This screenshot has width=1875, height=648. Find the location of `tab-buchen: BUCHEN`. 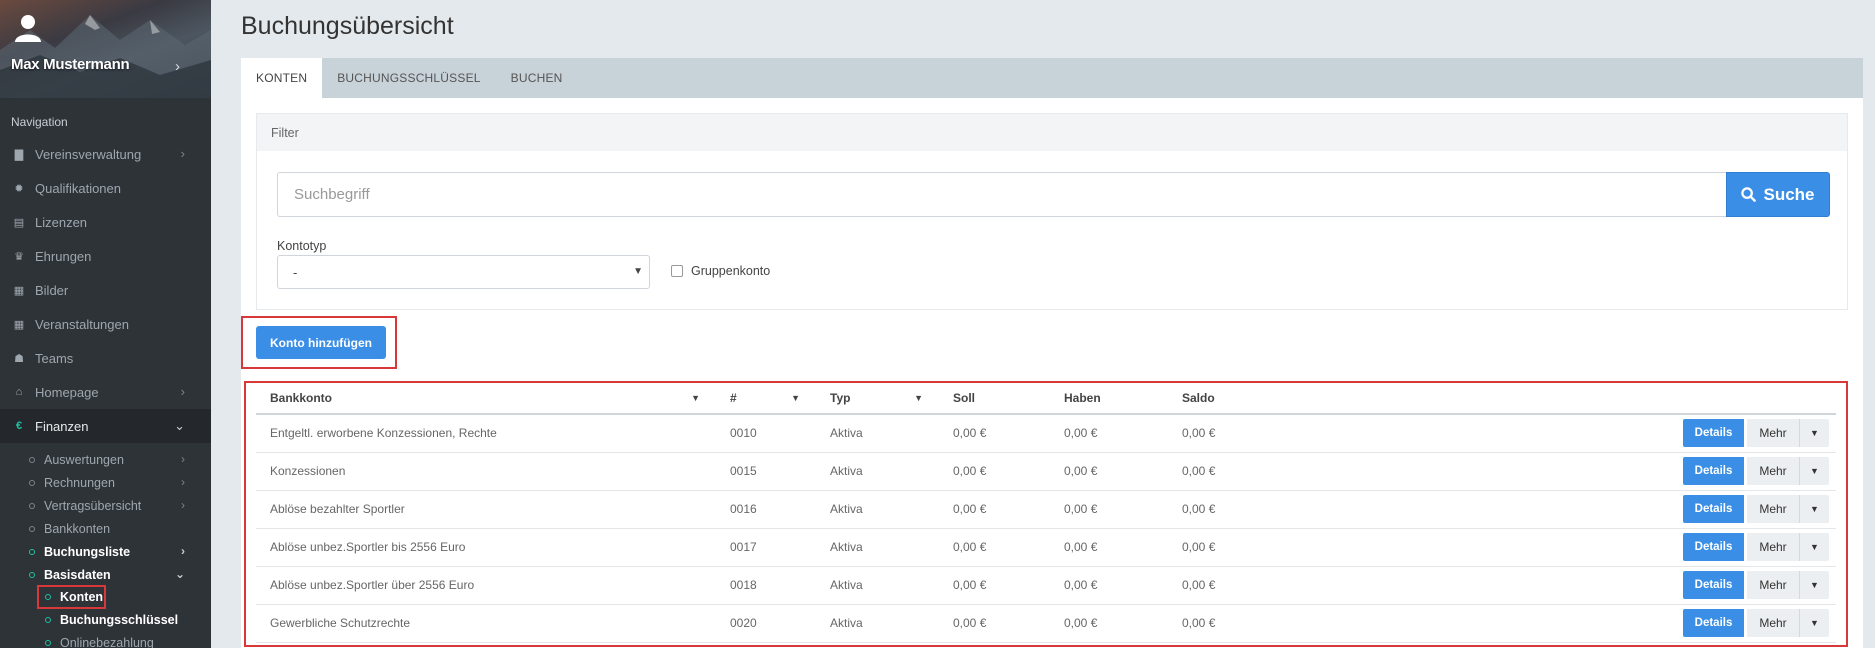

tab-buchen: BUCHEN is located at coordinates (537, 78).